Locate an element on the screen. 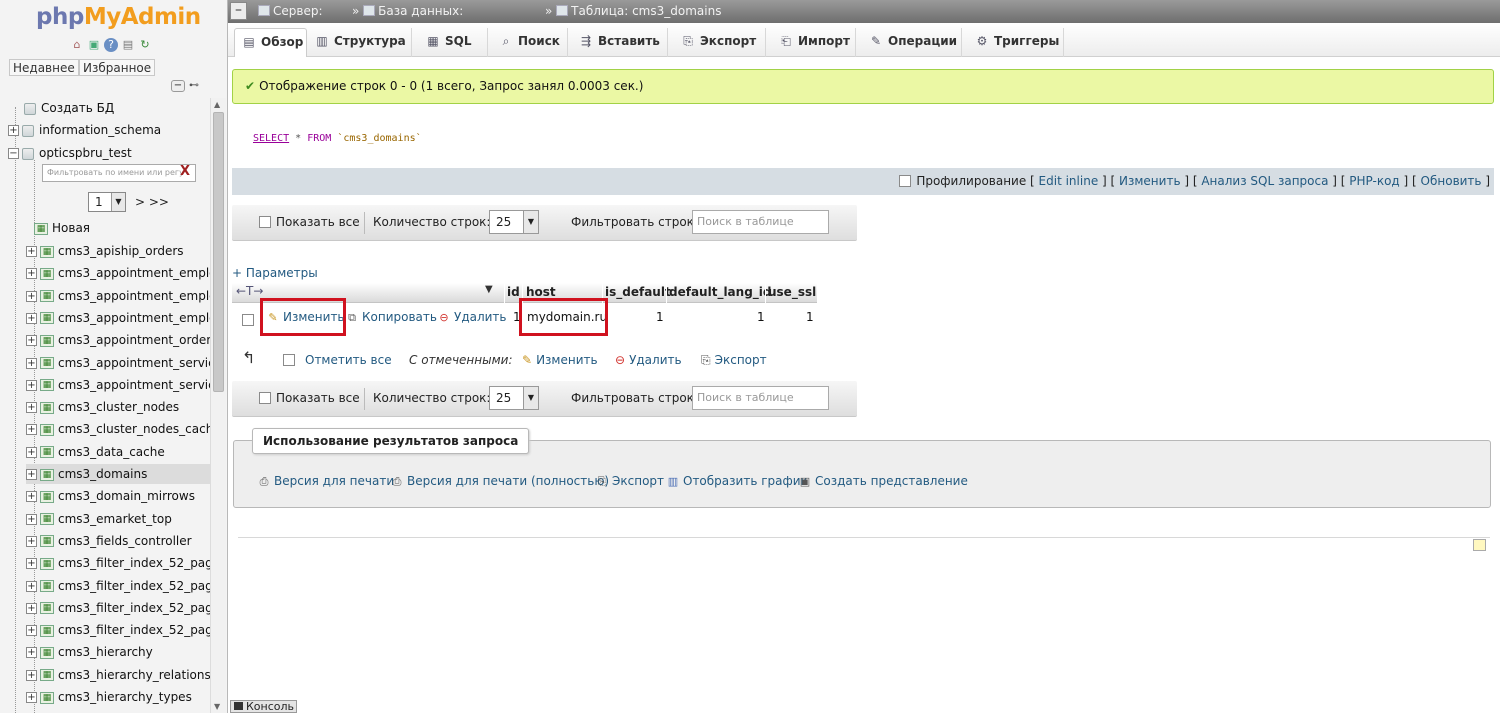 The image size is (1500, 713). page-select: 1 ▼ is located at coordinates (107, 202).